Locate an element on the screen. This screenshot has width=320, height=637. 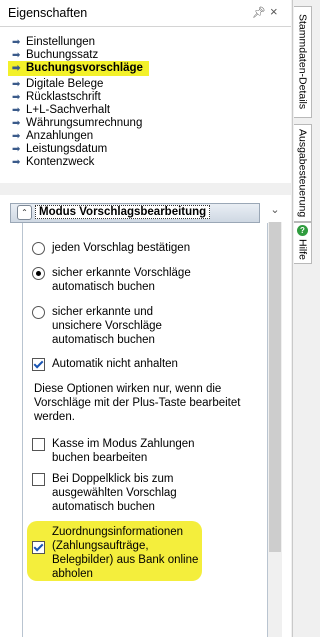
scrollbar-thumb is located at coordinates (275, 387).